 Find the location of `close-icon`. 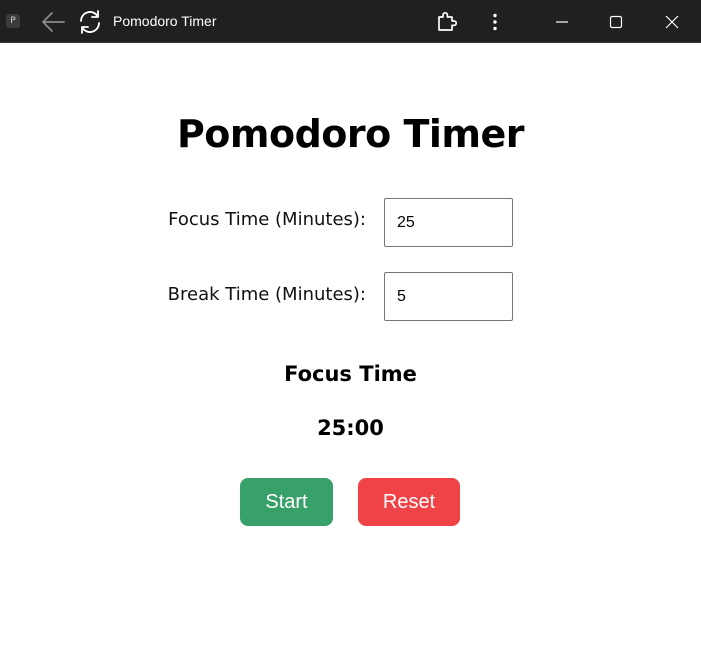

close-icon is located at coordinates (672, 22).